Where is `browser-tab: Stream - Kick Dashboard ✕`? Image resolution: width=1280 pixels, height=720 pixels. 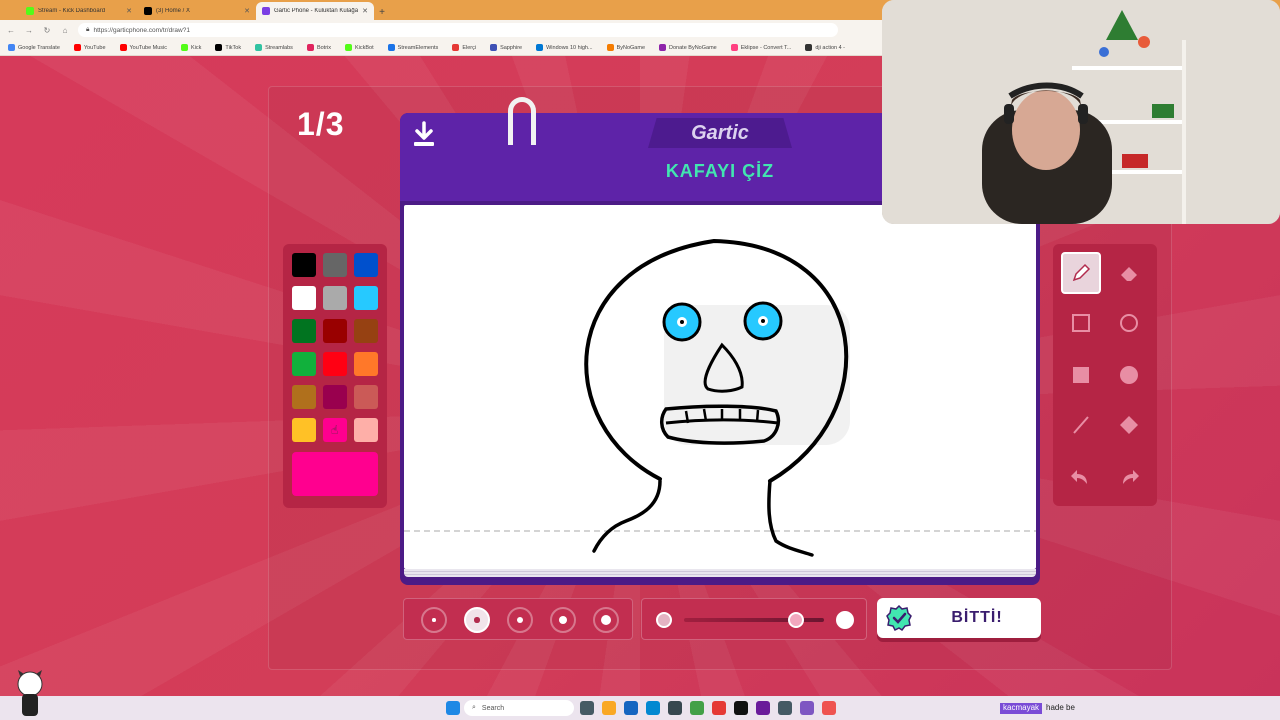 browser-tab: Stream - Kick Dashboard ✕ is located at coordinates (79, 11).